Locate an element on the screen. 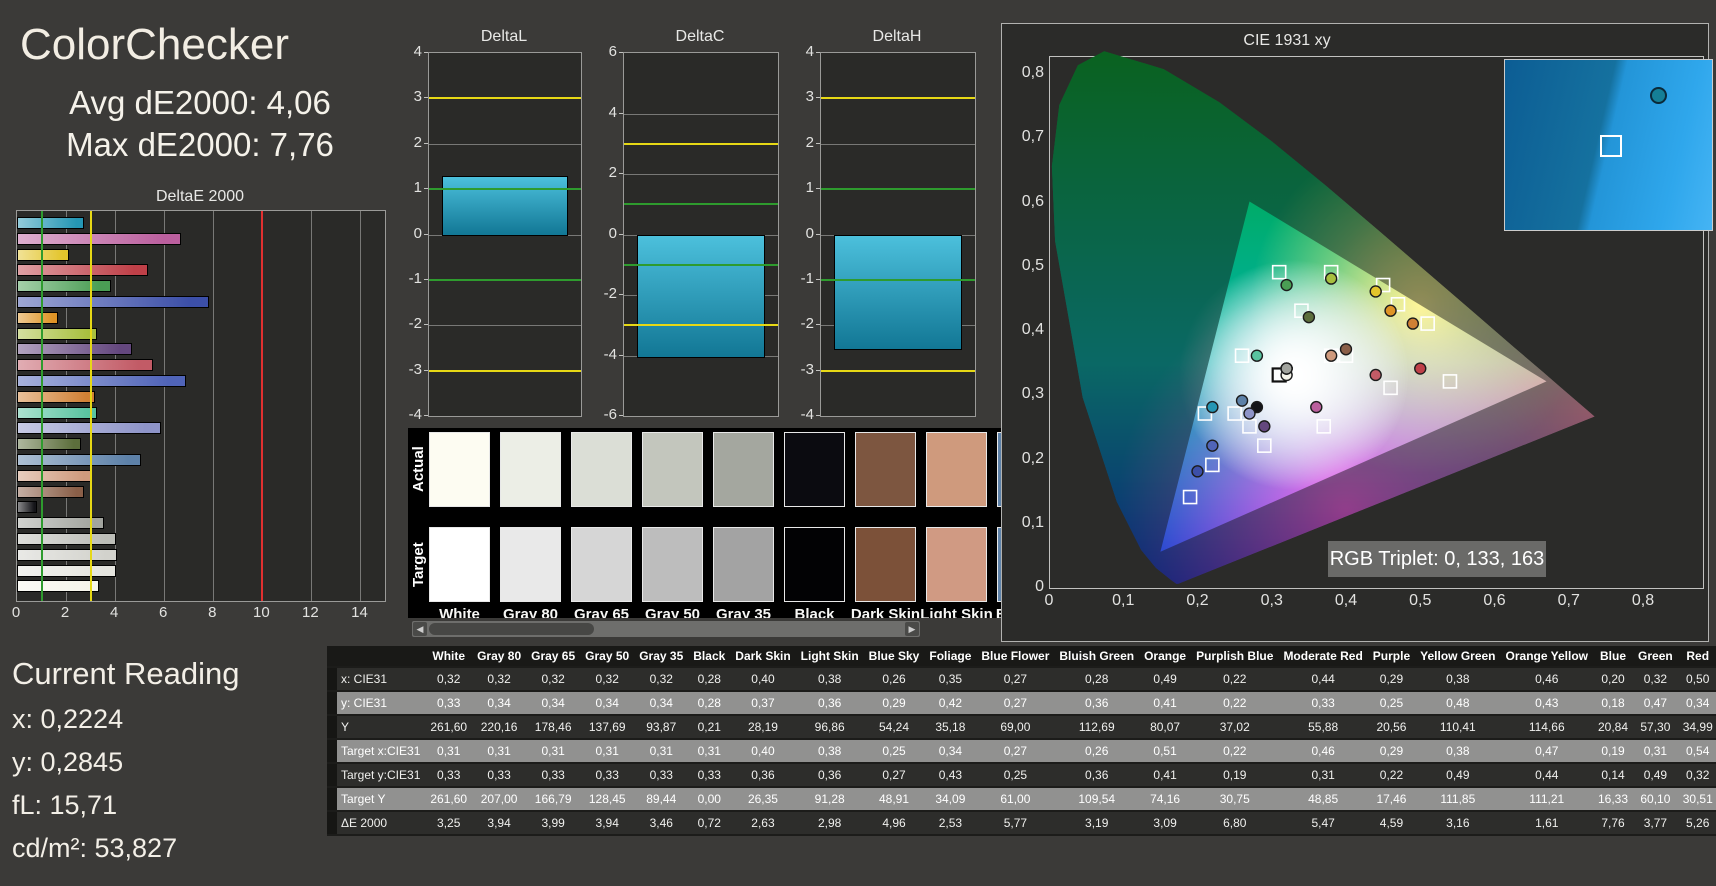 Image resolution: width=1716 pixels, height=886 pixels. x-tick-2: 2 is located at coordinates (65, 612).